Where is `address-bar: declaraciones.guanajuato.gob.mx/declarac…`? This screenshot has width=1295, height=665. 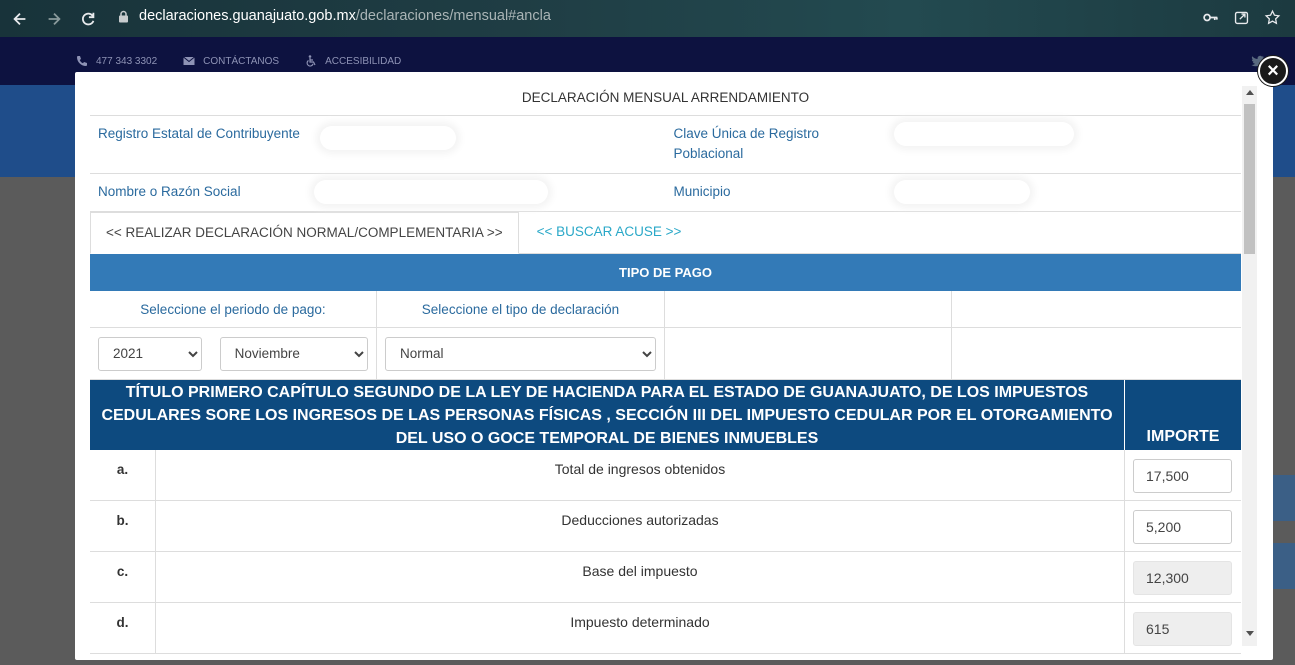
address-bar: declaraciones.guanajuato.gob.mx/declarac… is located at coordinates (334, 16).